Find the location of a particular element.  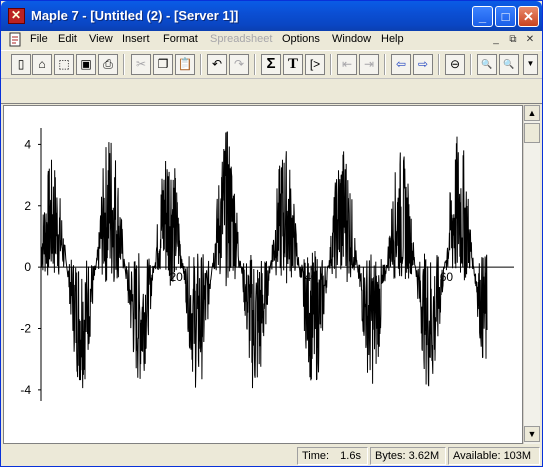

zoom-in-icon: 🔍 is located at coordinates (487, 64).